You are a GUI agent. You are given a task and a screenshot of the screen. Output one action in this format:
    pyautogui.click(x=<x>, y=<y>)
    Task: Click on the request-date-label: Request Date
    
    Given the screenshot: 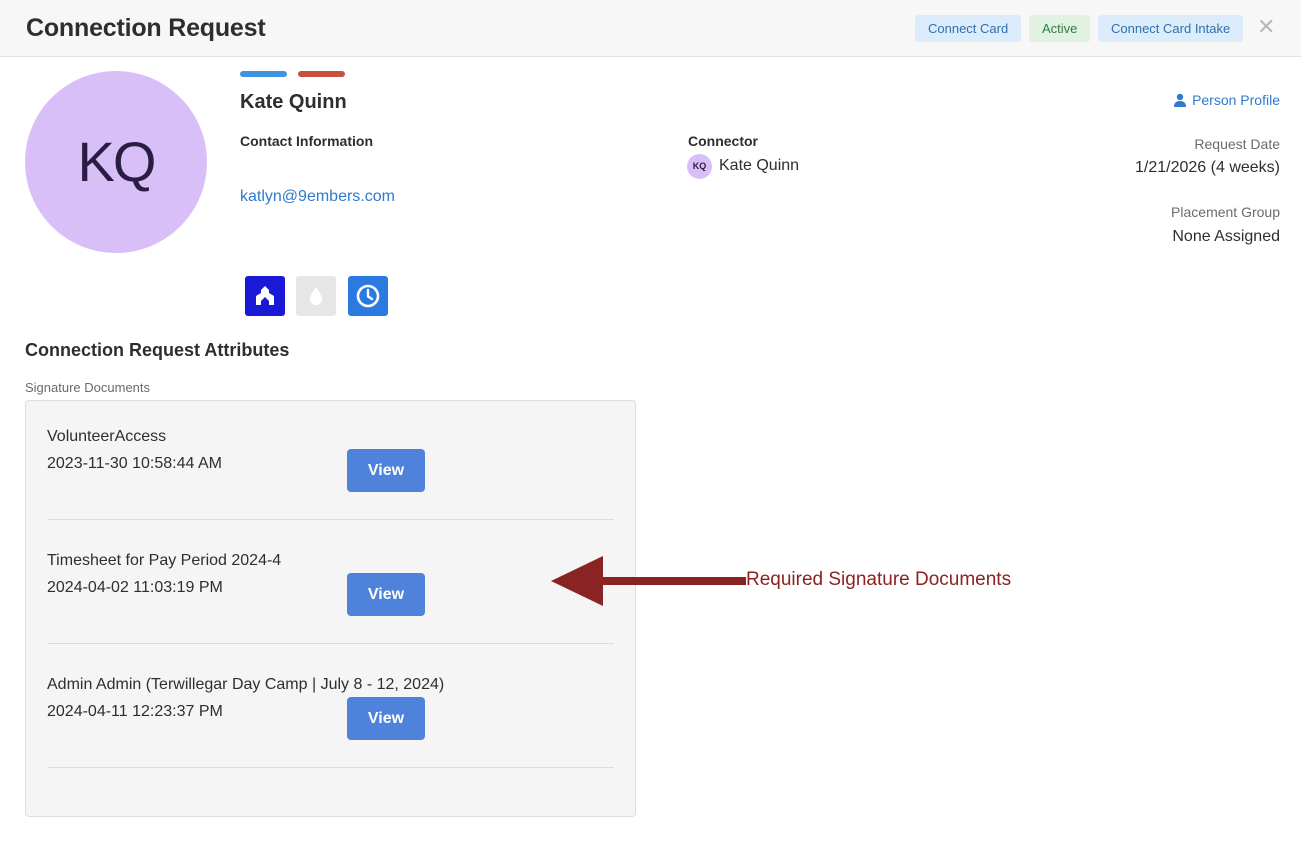 What is the action you would take?
    pyautogui.click(x=1237, y=144)
    